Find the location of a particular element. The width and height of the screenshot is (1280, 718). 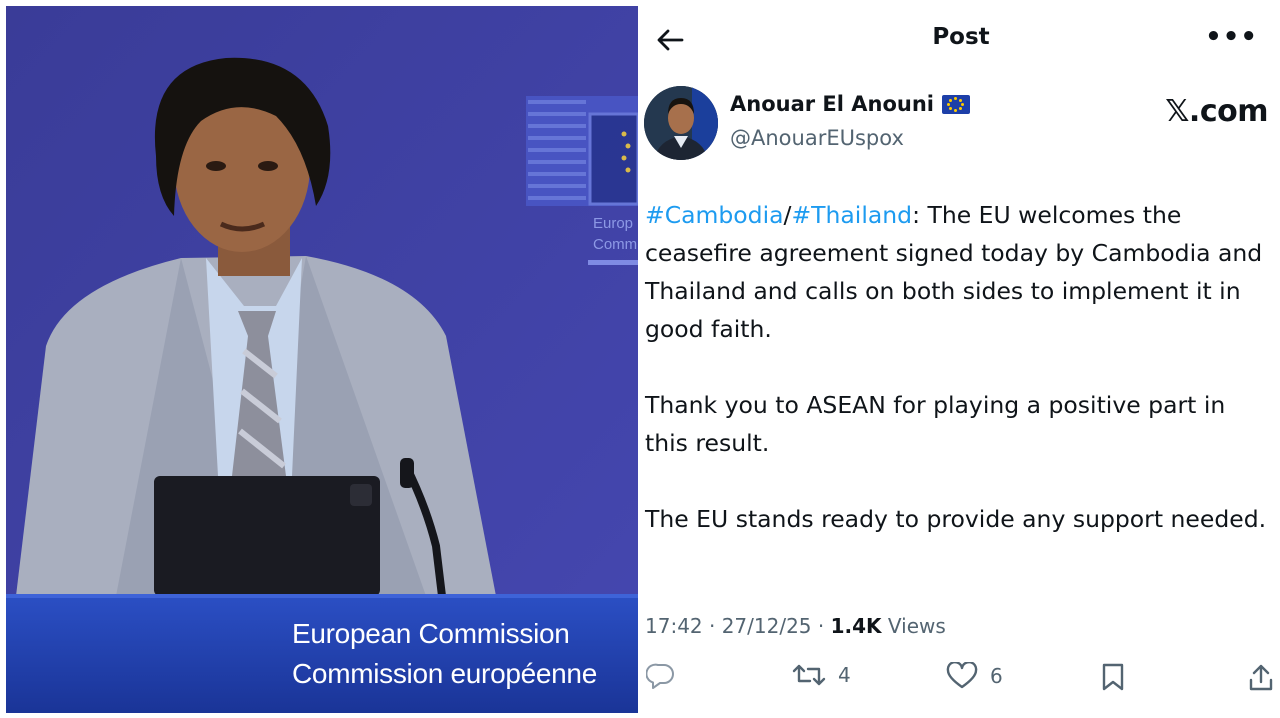

reply-icon is located at coordinates (660, 676).